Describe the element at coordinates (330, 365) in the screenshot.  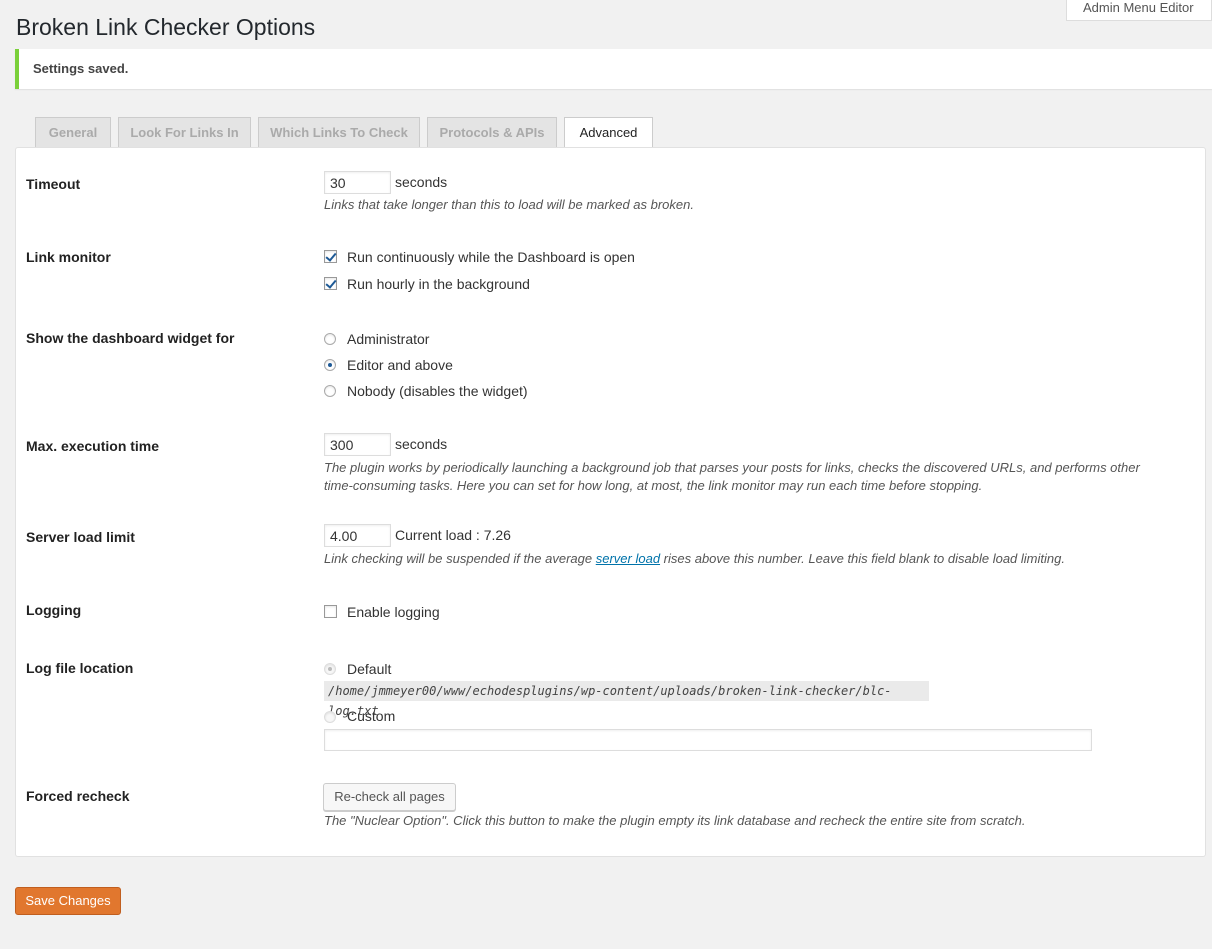
I see `widget-editor-radio` at that location.